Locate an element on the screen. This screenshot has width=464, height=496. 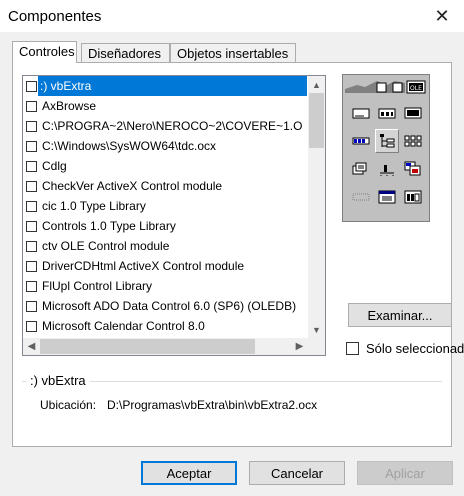
label-icon is located at coordinates (361, 113).